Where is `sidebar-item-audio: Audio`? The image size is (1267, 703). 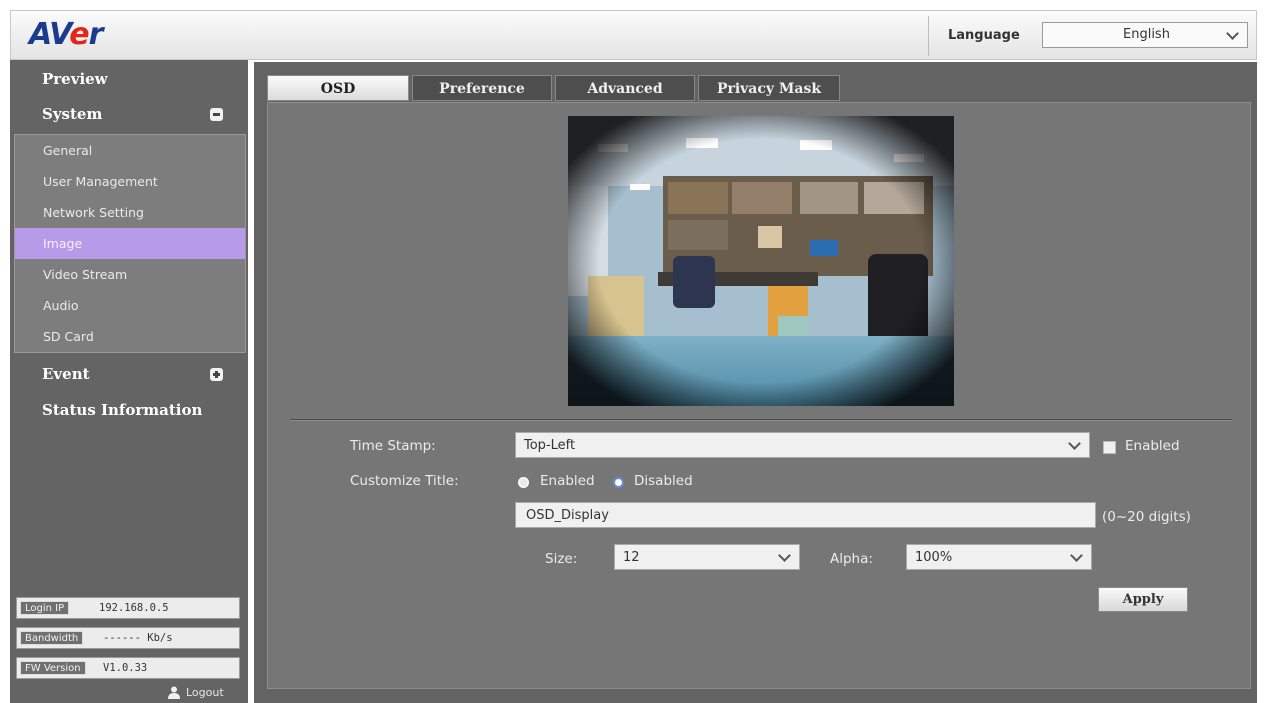 sidebar-item-audio: Audio is located at coordinates (130, 305).